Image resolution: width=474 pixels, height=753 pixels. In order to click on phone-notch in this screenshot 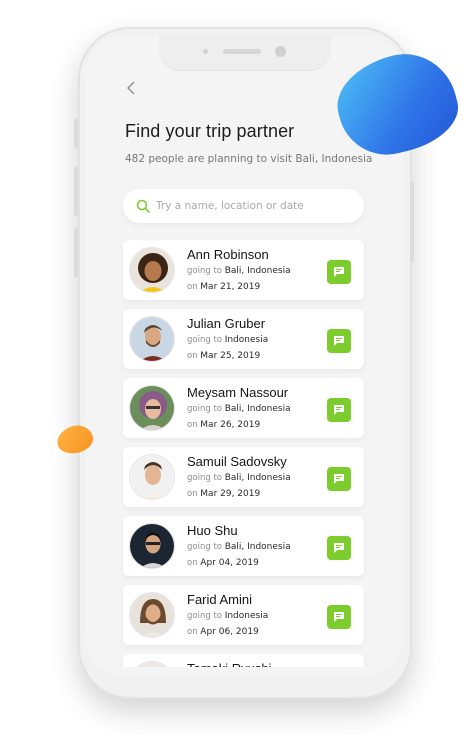, I will do `click(245, 53)`.